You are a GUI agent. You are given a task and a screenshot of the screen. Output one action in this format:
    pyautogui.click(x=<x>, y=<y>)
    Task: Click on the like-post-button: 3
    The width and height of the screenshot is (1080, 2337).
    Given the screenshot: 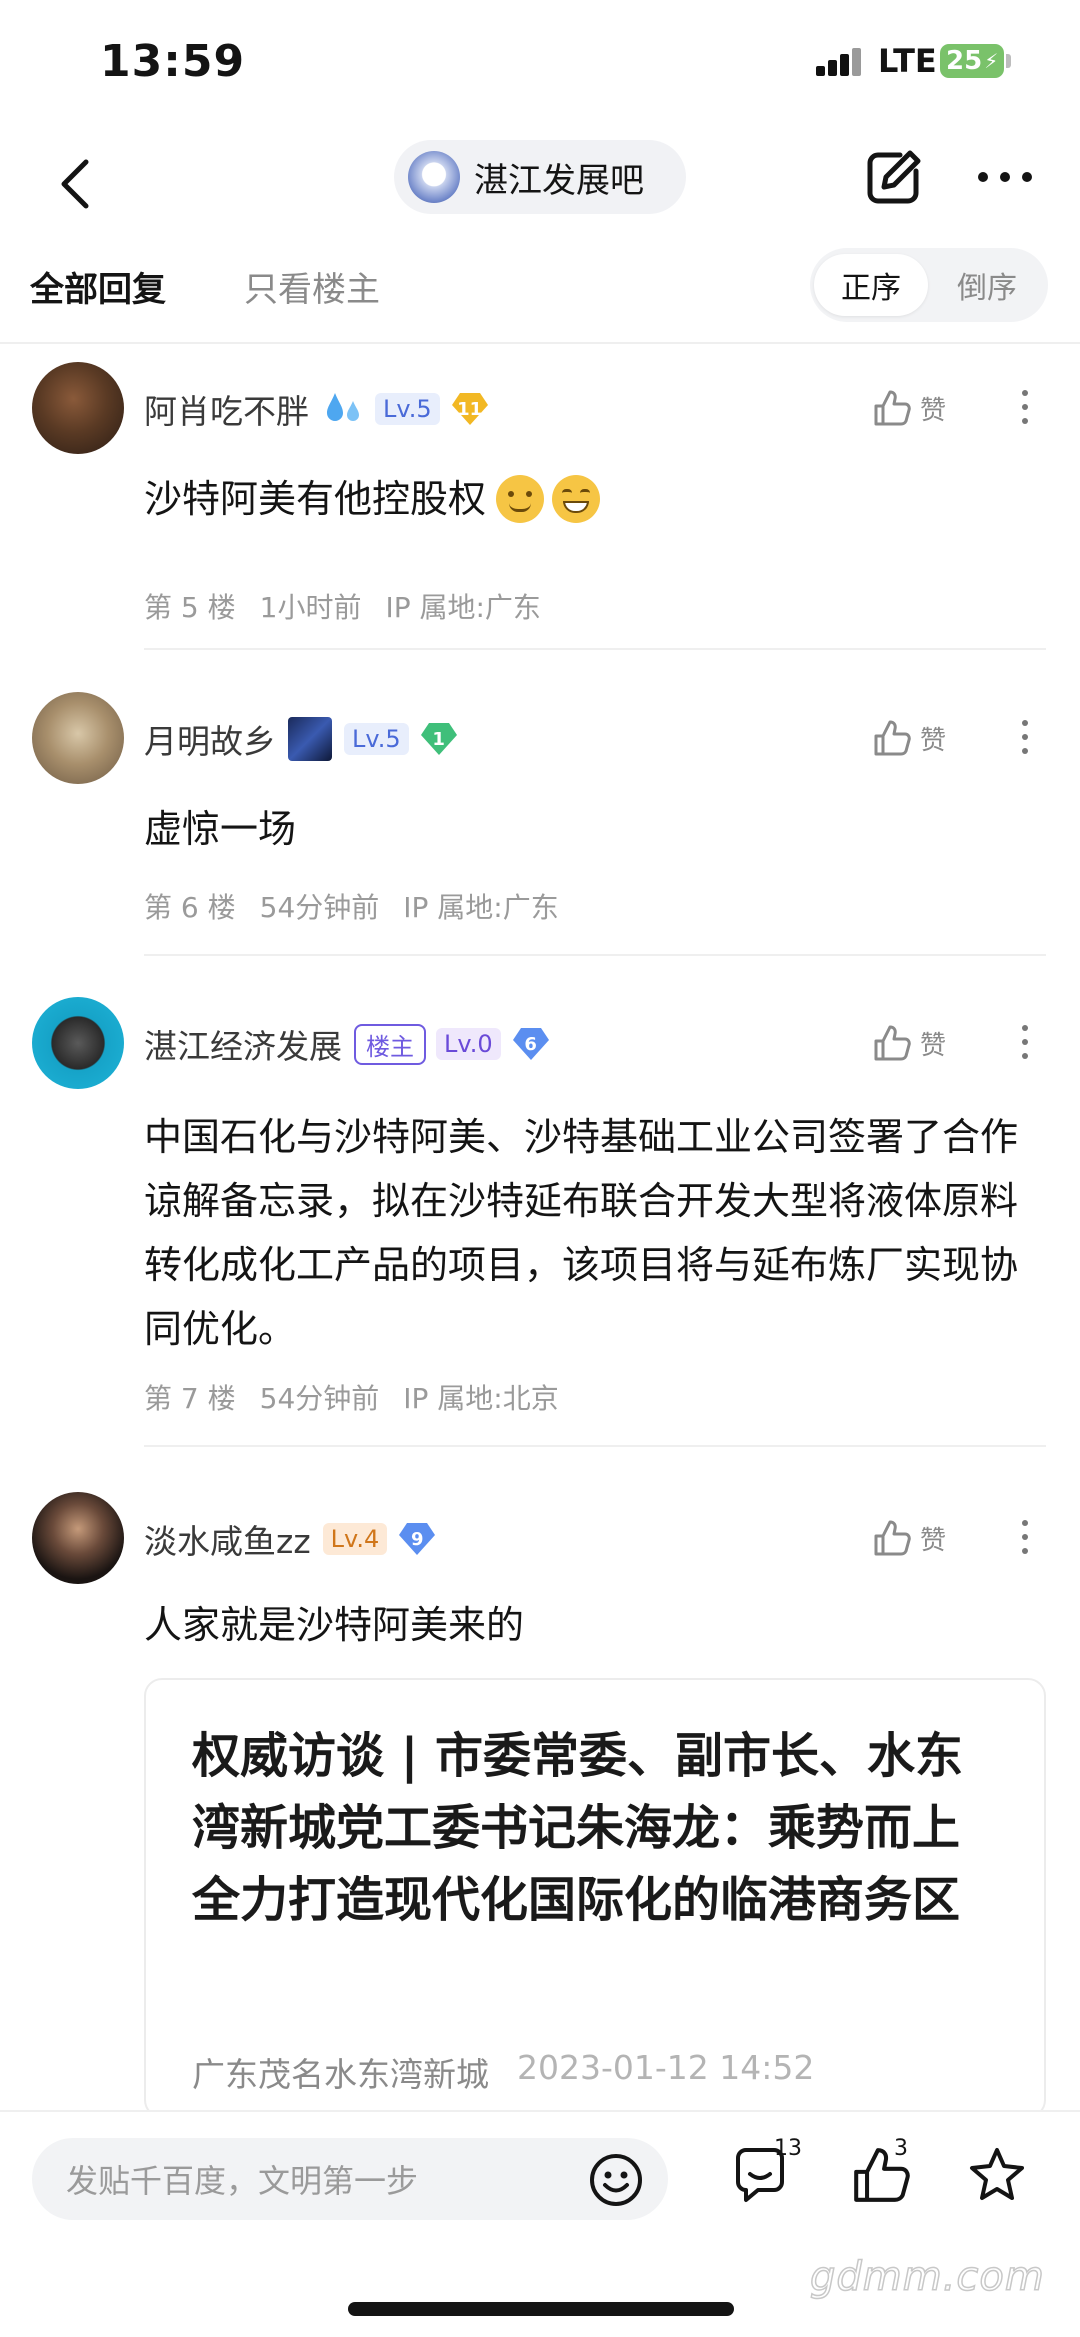 What is the action you would take?
    pyautogui.click(x=885, y=2175)
    